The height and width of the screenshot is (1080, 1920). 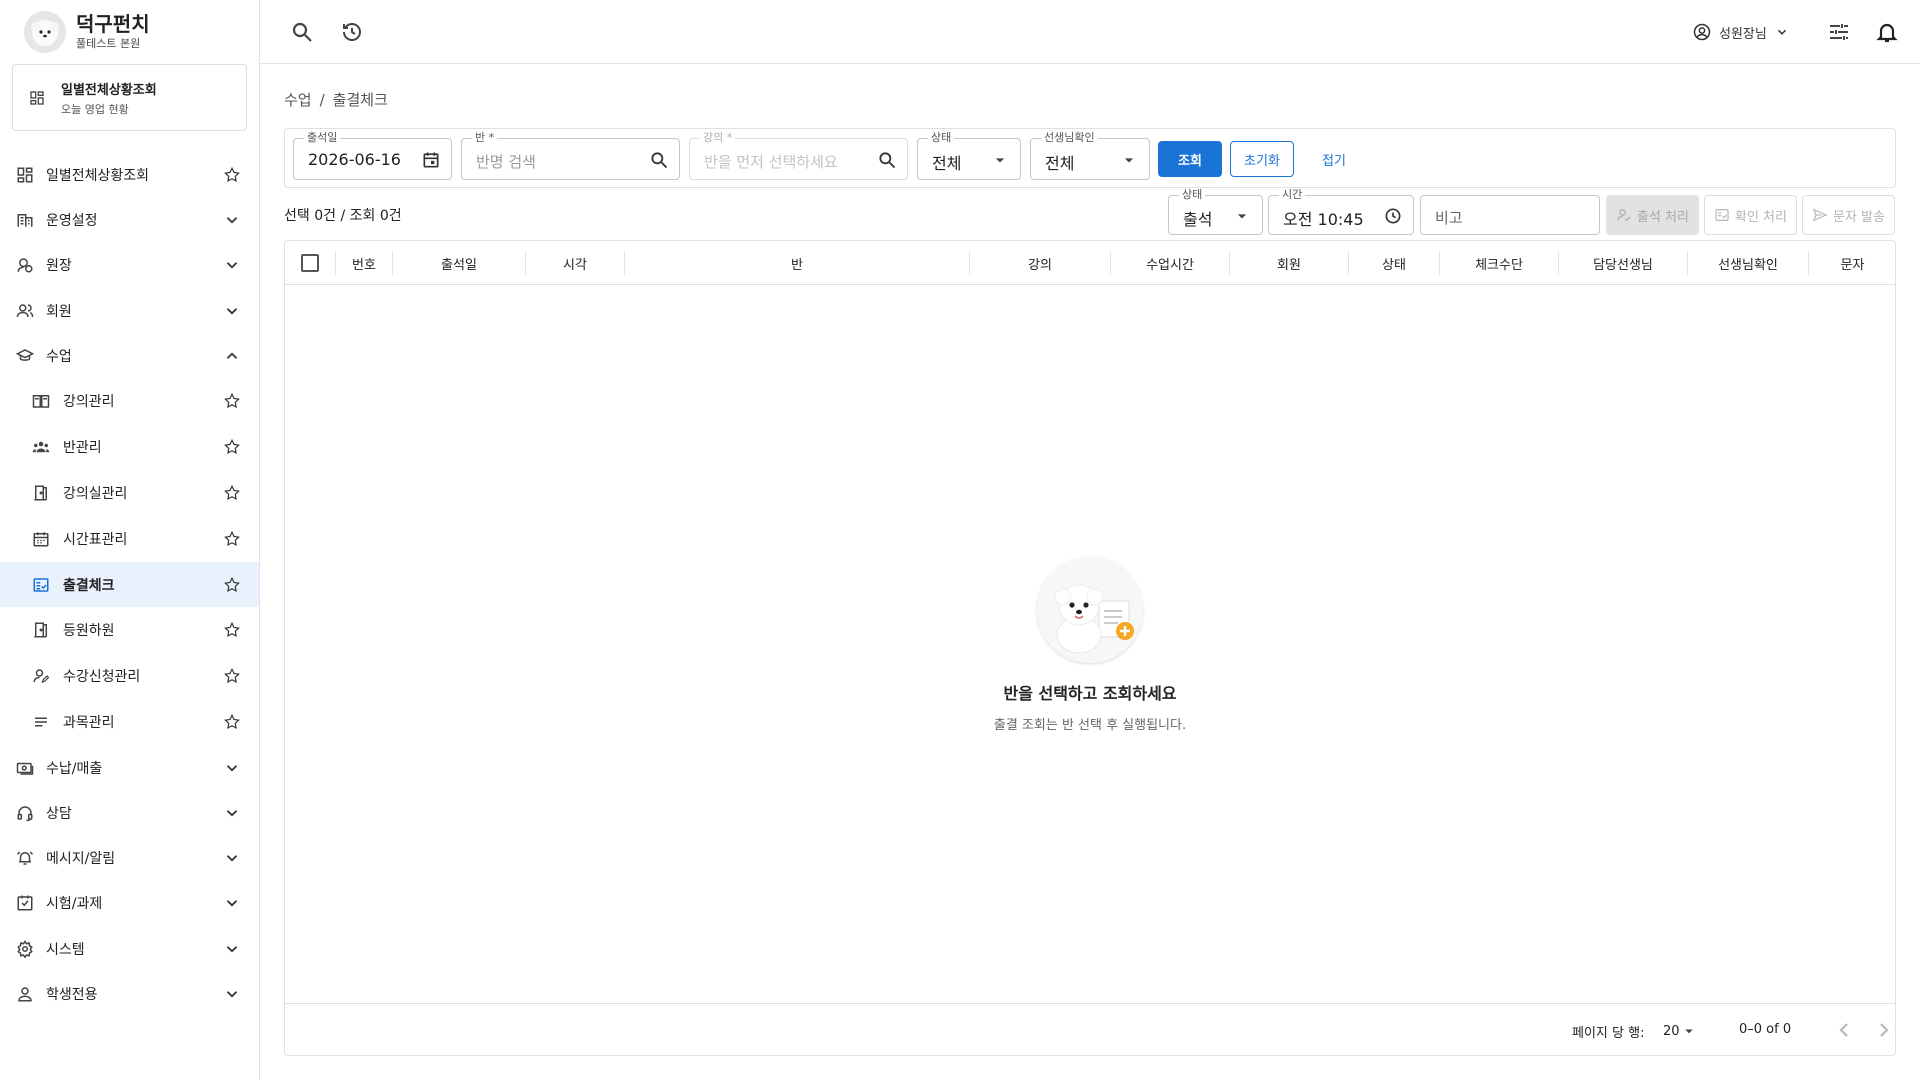 What do you see at coordinates (570, 155) in the screenshot?
I see `class-search-field: 반 * 반명 검색` at bounding box center [570, 155].